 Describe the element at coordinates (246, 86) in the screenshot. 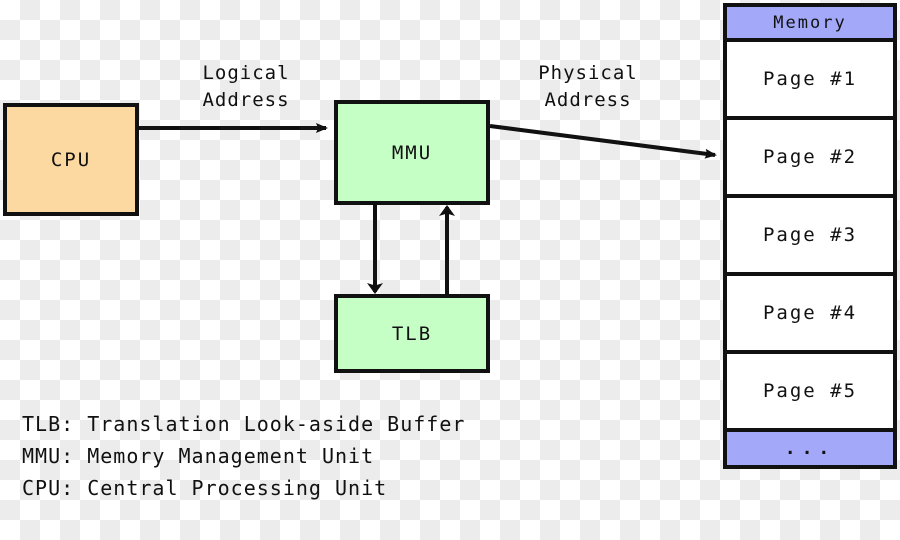

I see `logical-address-label: Logical Address` at that location.